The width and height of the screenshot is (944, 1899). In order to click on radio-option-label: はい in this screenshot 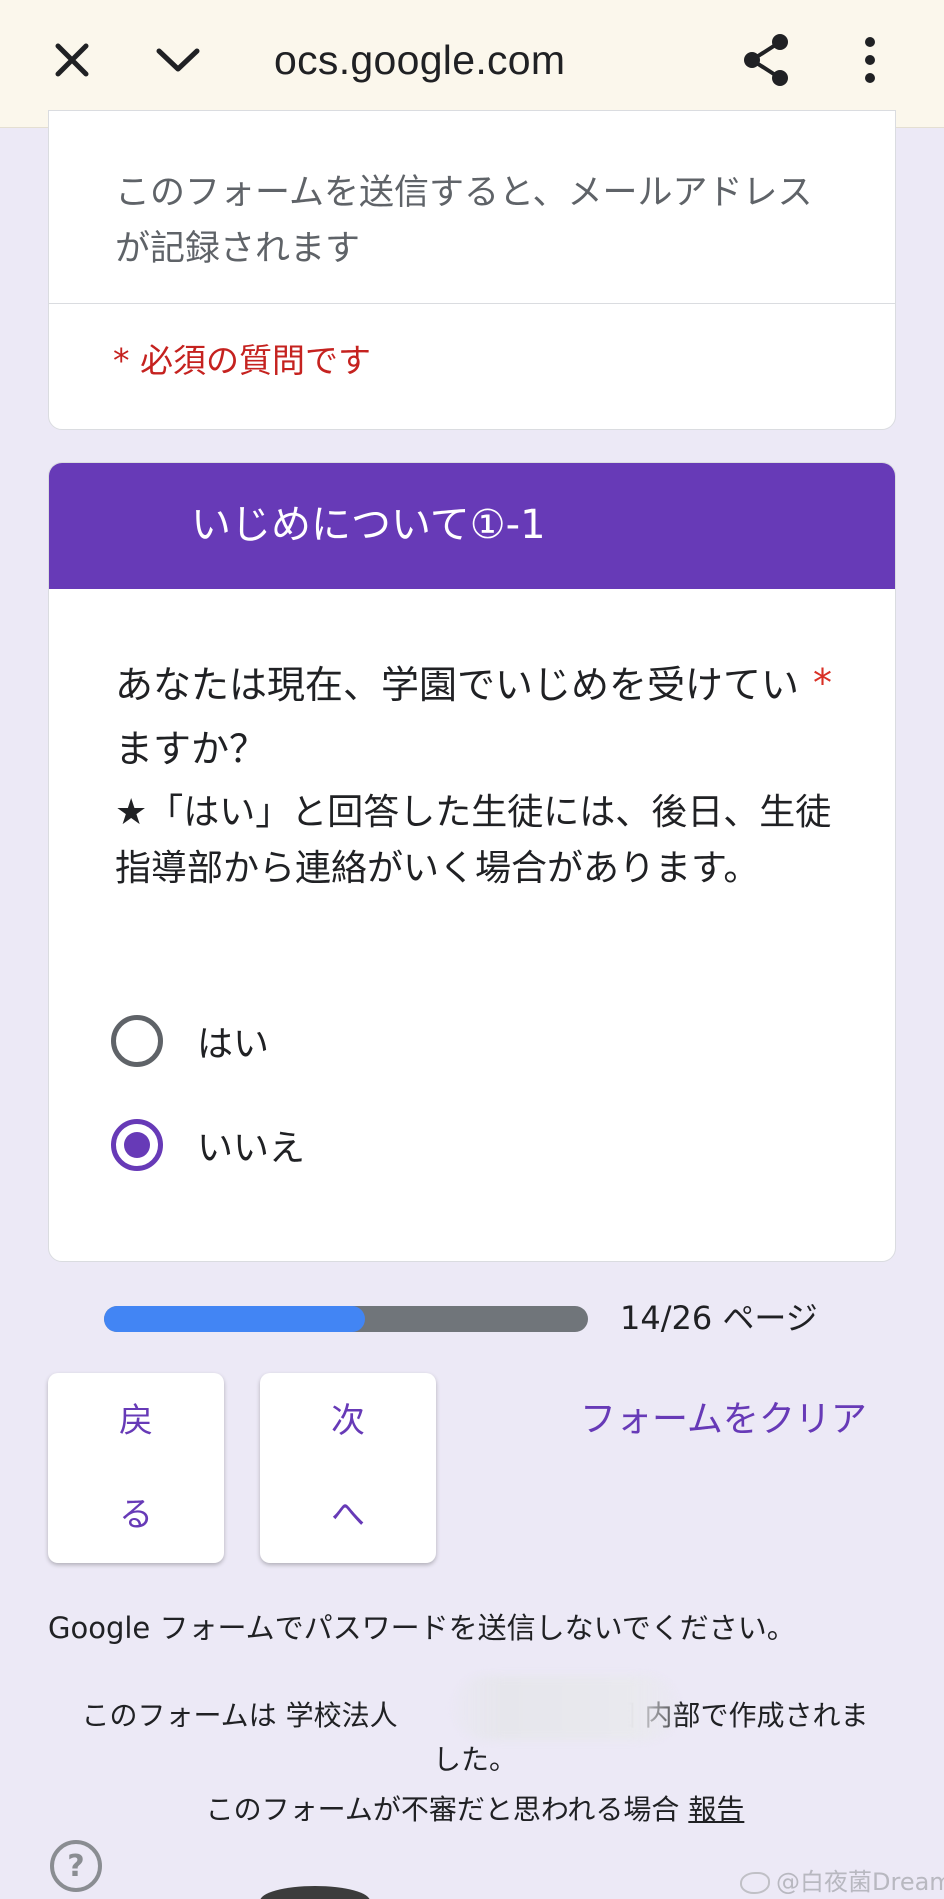, I will do `click(233, 1044)`.